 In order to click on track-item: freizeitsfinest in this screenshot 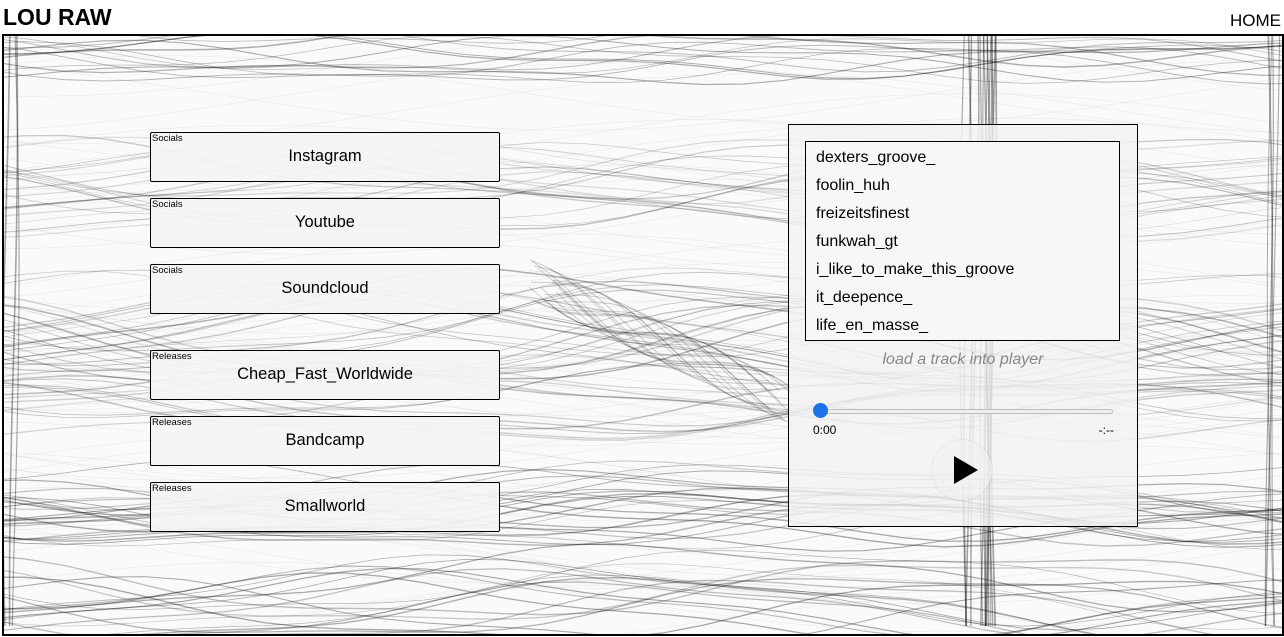, I will do `click(962, 214)`.